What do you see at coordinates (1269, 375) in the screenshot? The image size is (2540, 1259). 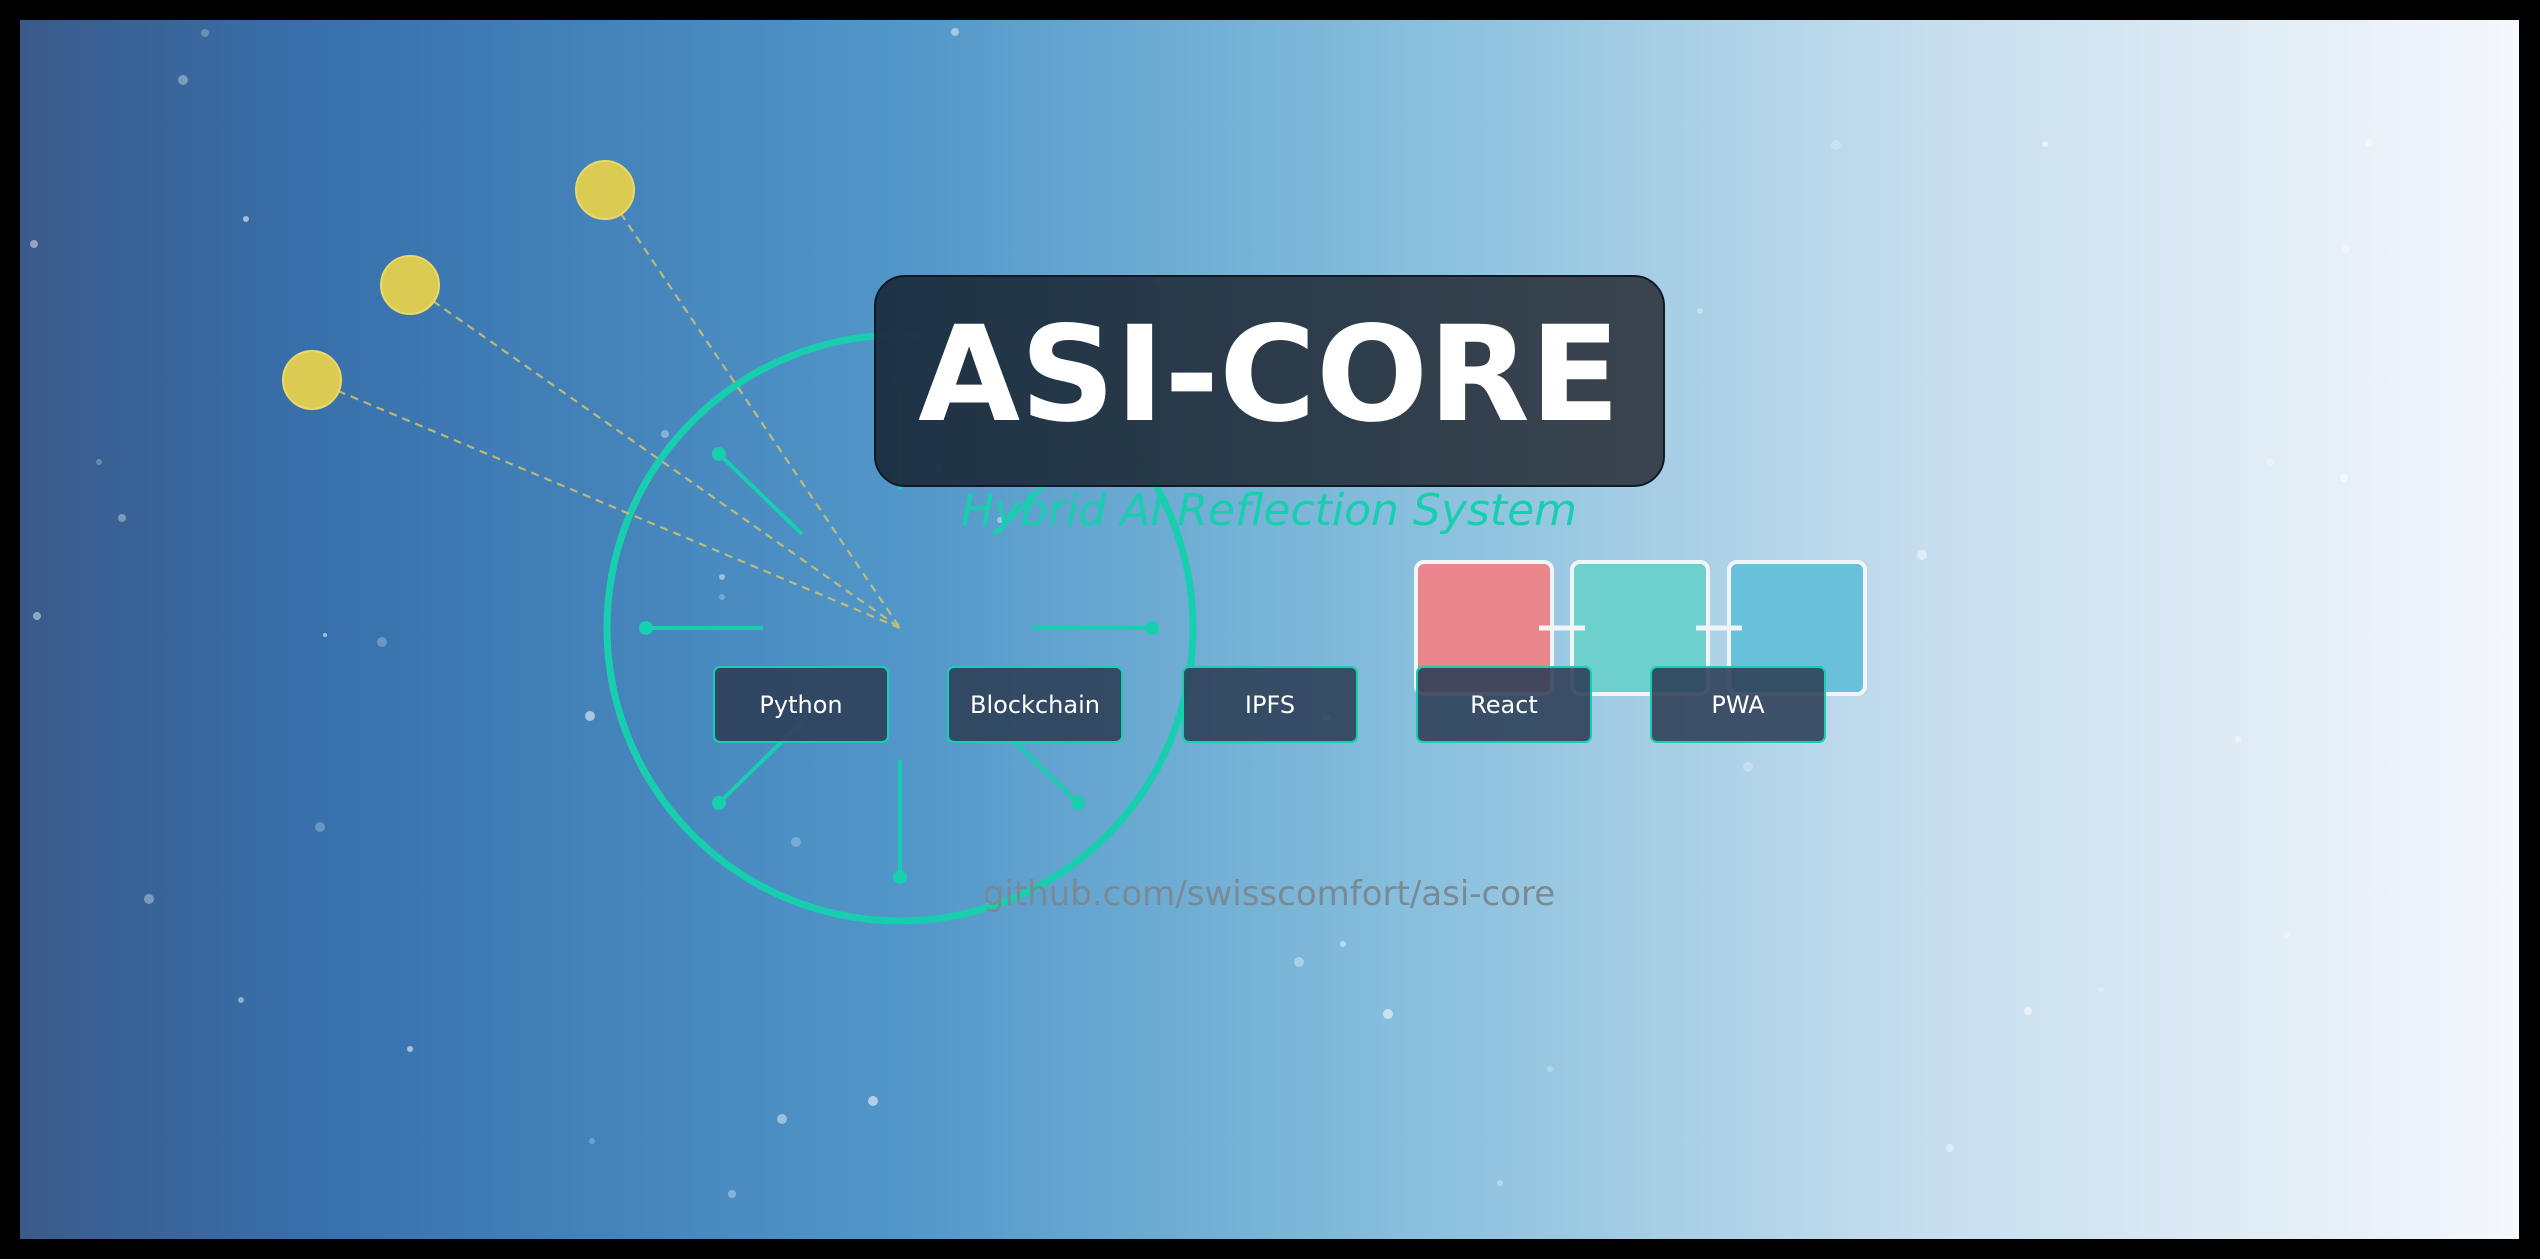 I see `page-title: ASI-CORE` at bounding box center [1269, 375].